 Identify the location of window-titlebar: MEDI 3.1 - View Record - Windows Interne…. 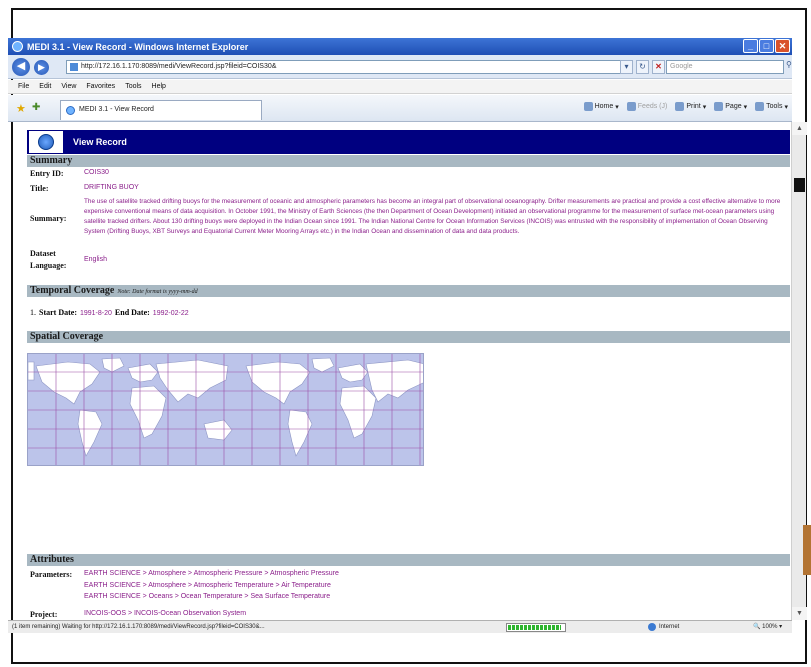
(400, 46).